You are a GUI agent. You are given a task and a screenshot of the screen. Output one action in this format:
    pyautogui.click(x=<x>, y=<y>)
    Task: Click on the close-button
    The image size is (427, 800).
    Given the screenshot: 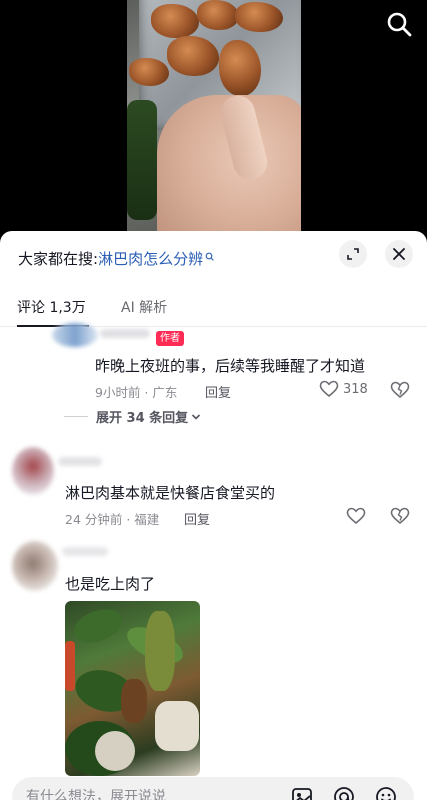 What is the action you would take?
    pyautogui.click(x=399, y=254)
    